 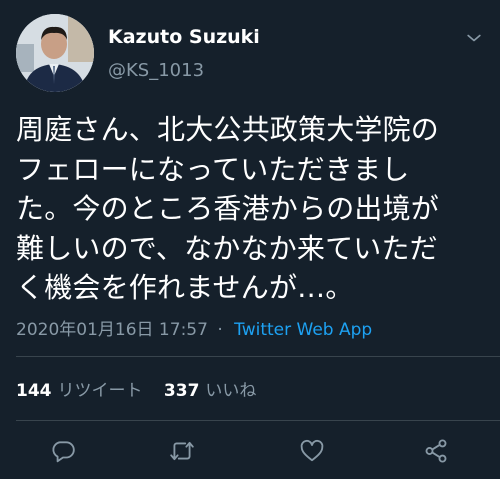 I want to click on reply-button, so click(x=63, y=451).